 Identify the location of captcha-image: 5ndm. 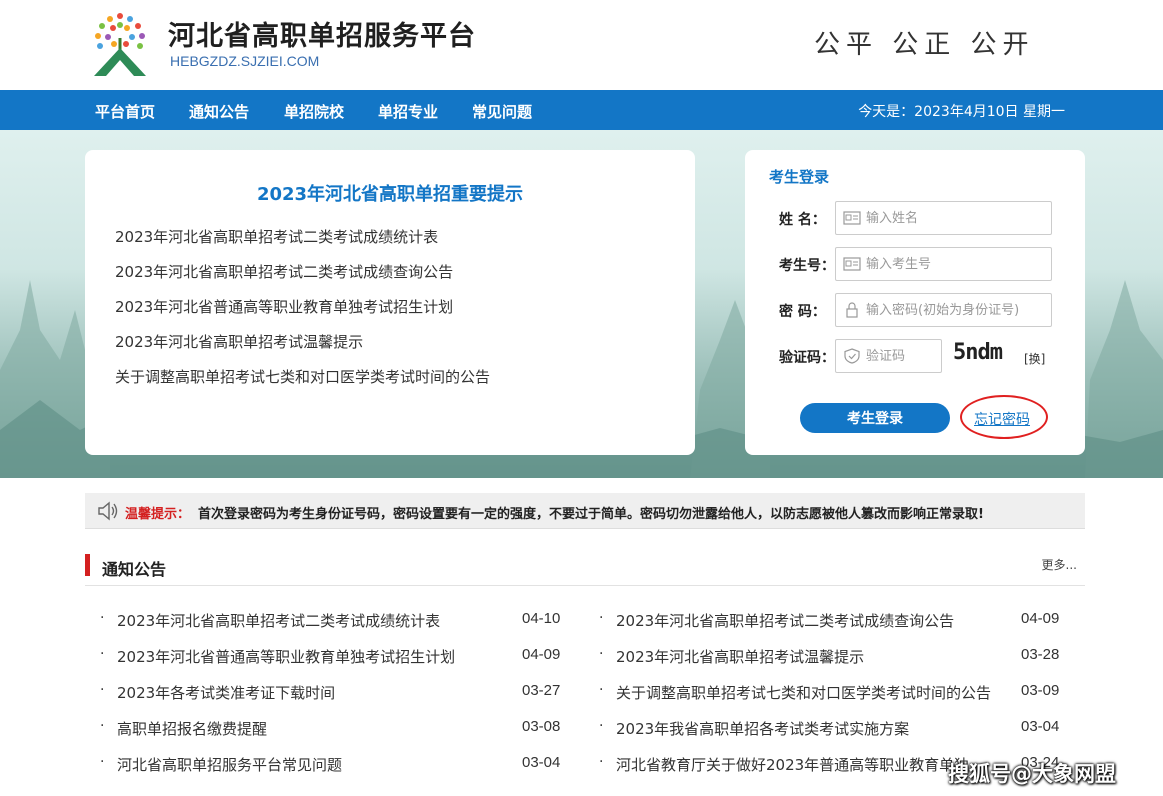
(978, 352).